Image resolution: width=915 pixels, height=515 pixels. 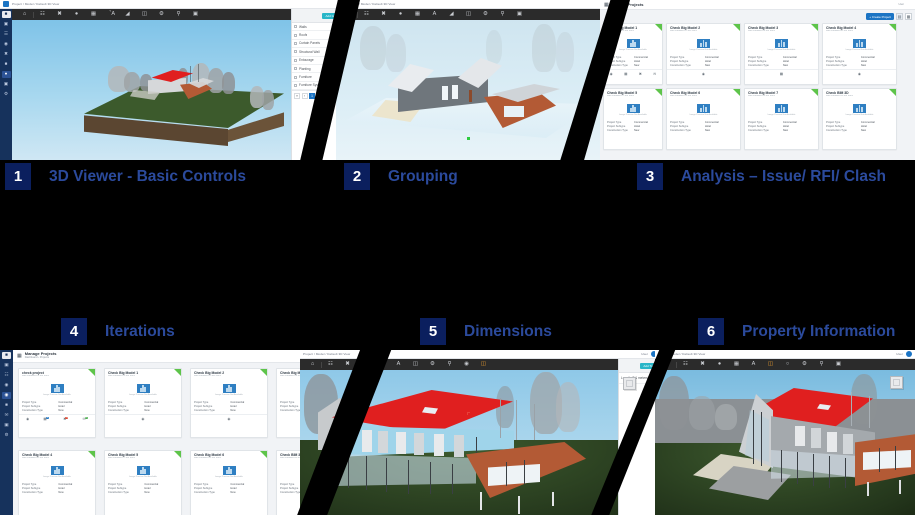 I want to click on markup-icon: ◢, so click(x=451, y=14).